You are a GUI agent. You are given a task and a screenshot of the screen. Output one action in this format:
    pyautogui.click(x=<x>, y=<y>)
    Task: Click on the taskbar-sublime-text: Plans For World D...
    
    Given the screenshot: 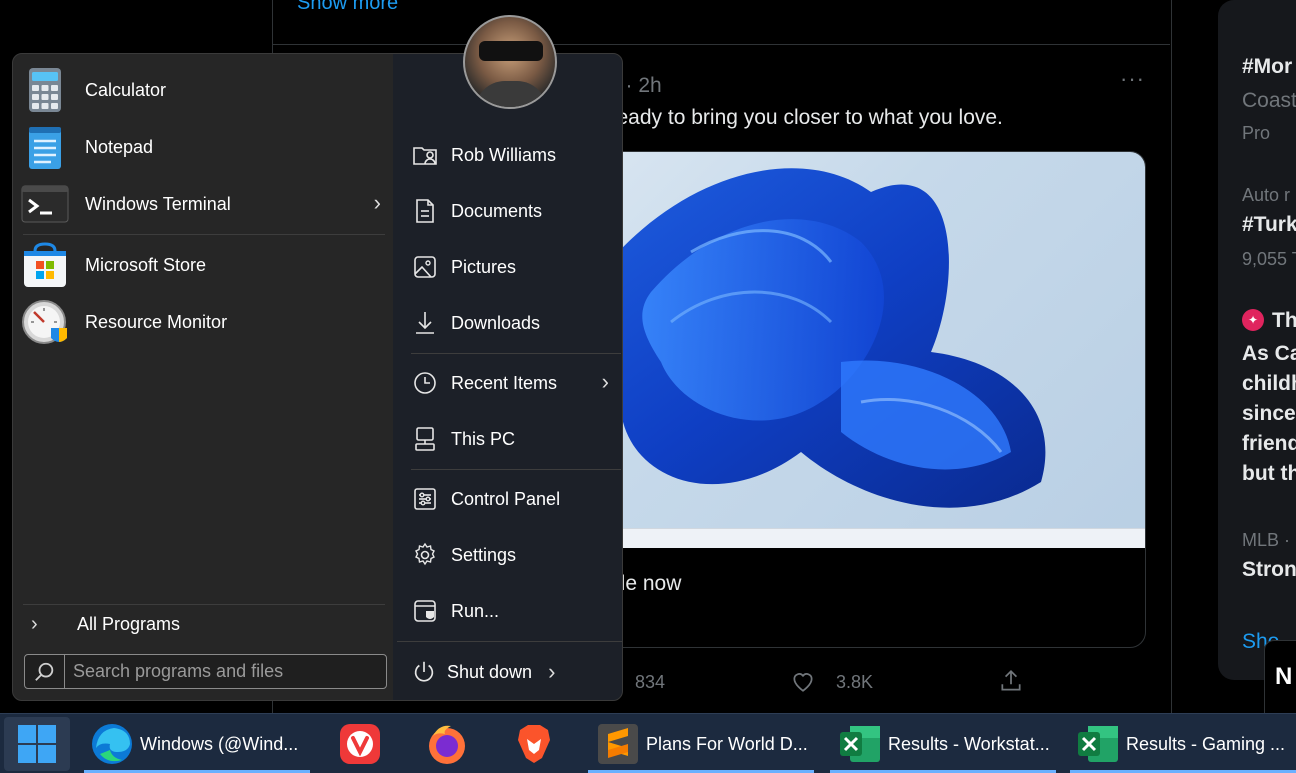 What is the action you would take?
    pyautogui.click(x=702, y=743)
    